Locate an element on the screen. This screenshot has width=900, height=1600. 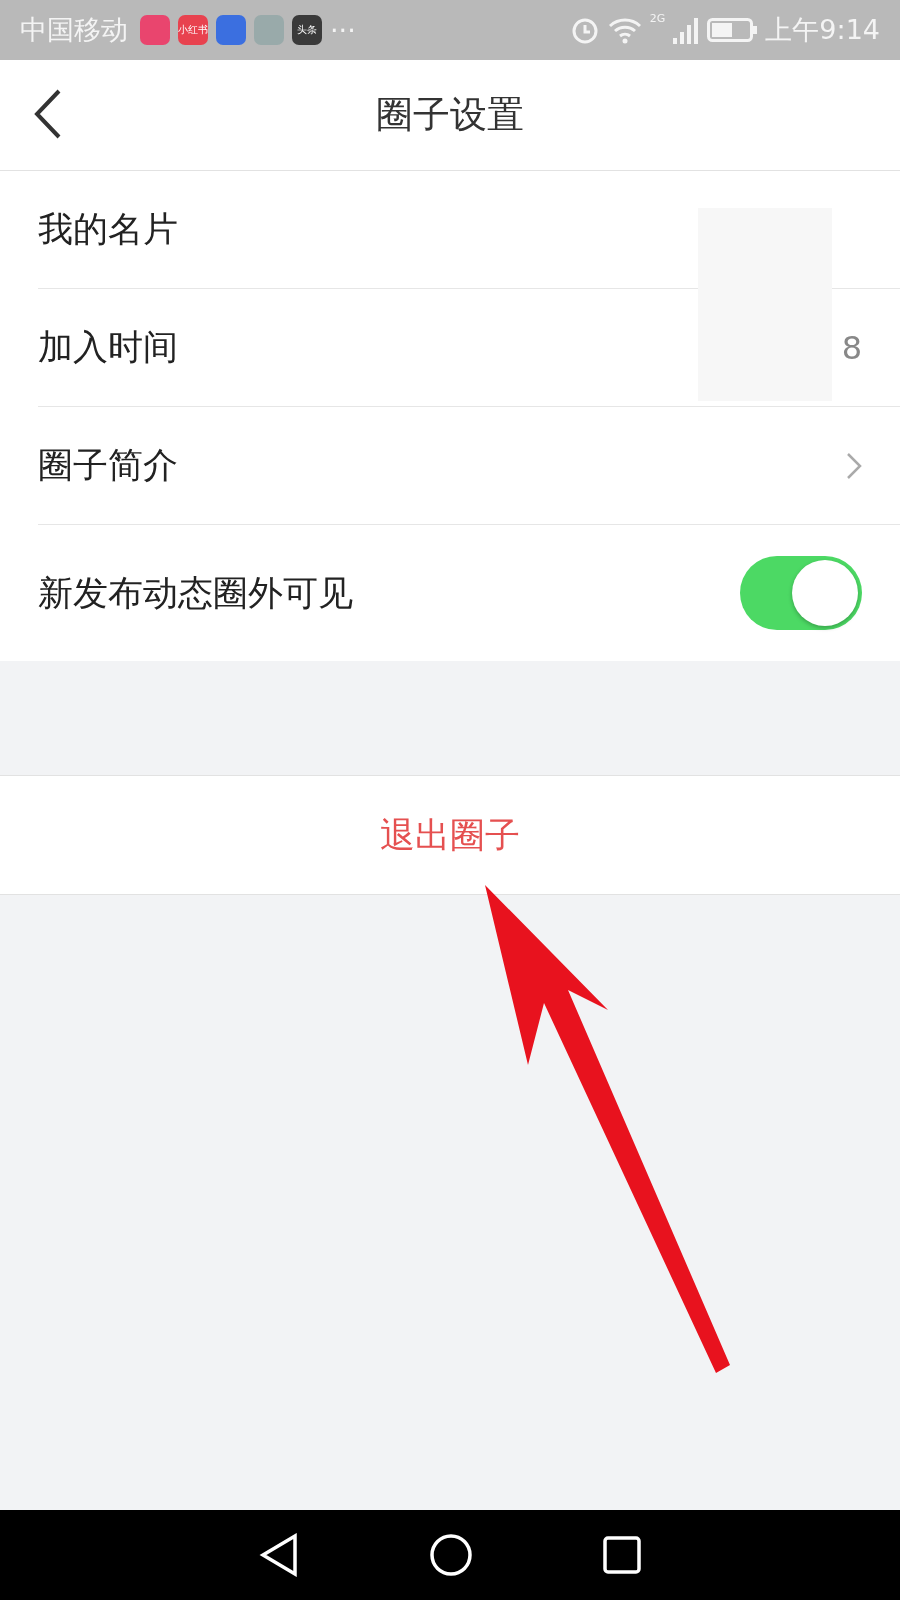
settings-row: 圈子简介 is located at coordinates (469, 466).